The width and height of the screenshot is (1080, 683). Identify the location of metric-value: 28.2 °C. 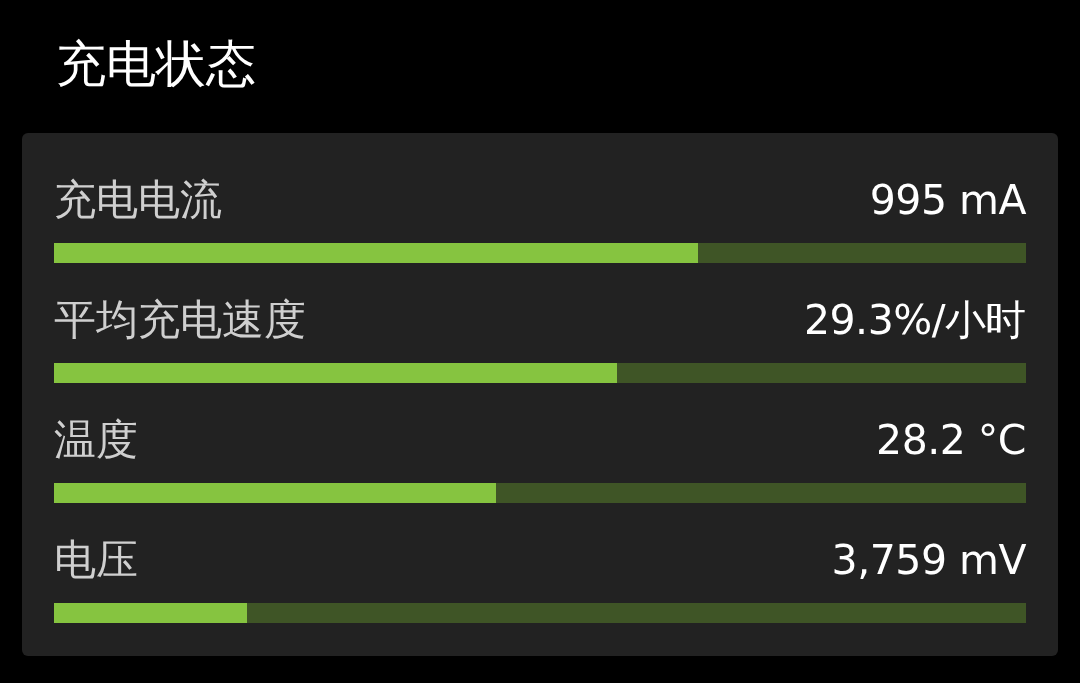
(951, 440).